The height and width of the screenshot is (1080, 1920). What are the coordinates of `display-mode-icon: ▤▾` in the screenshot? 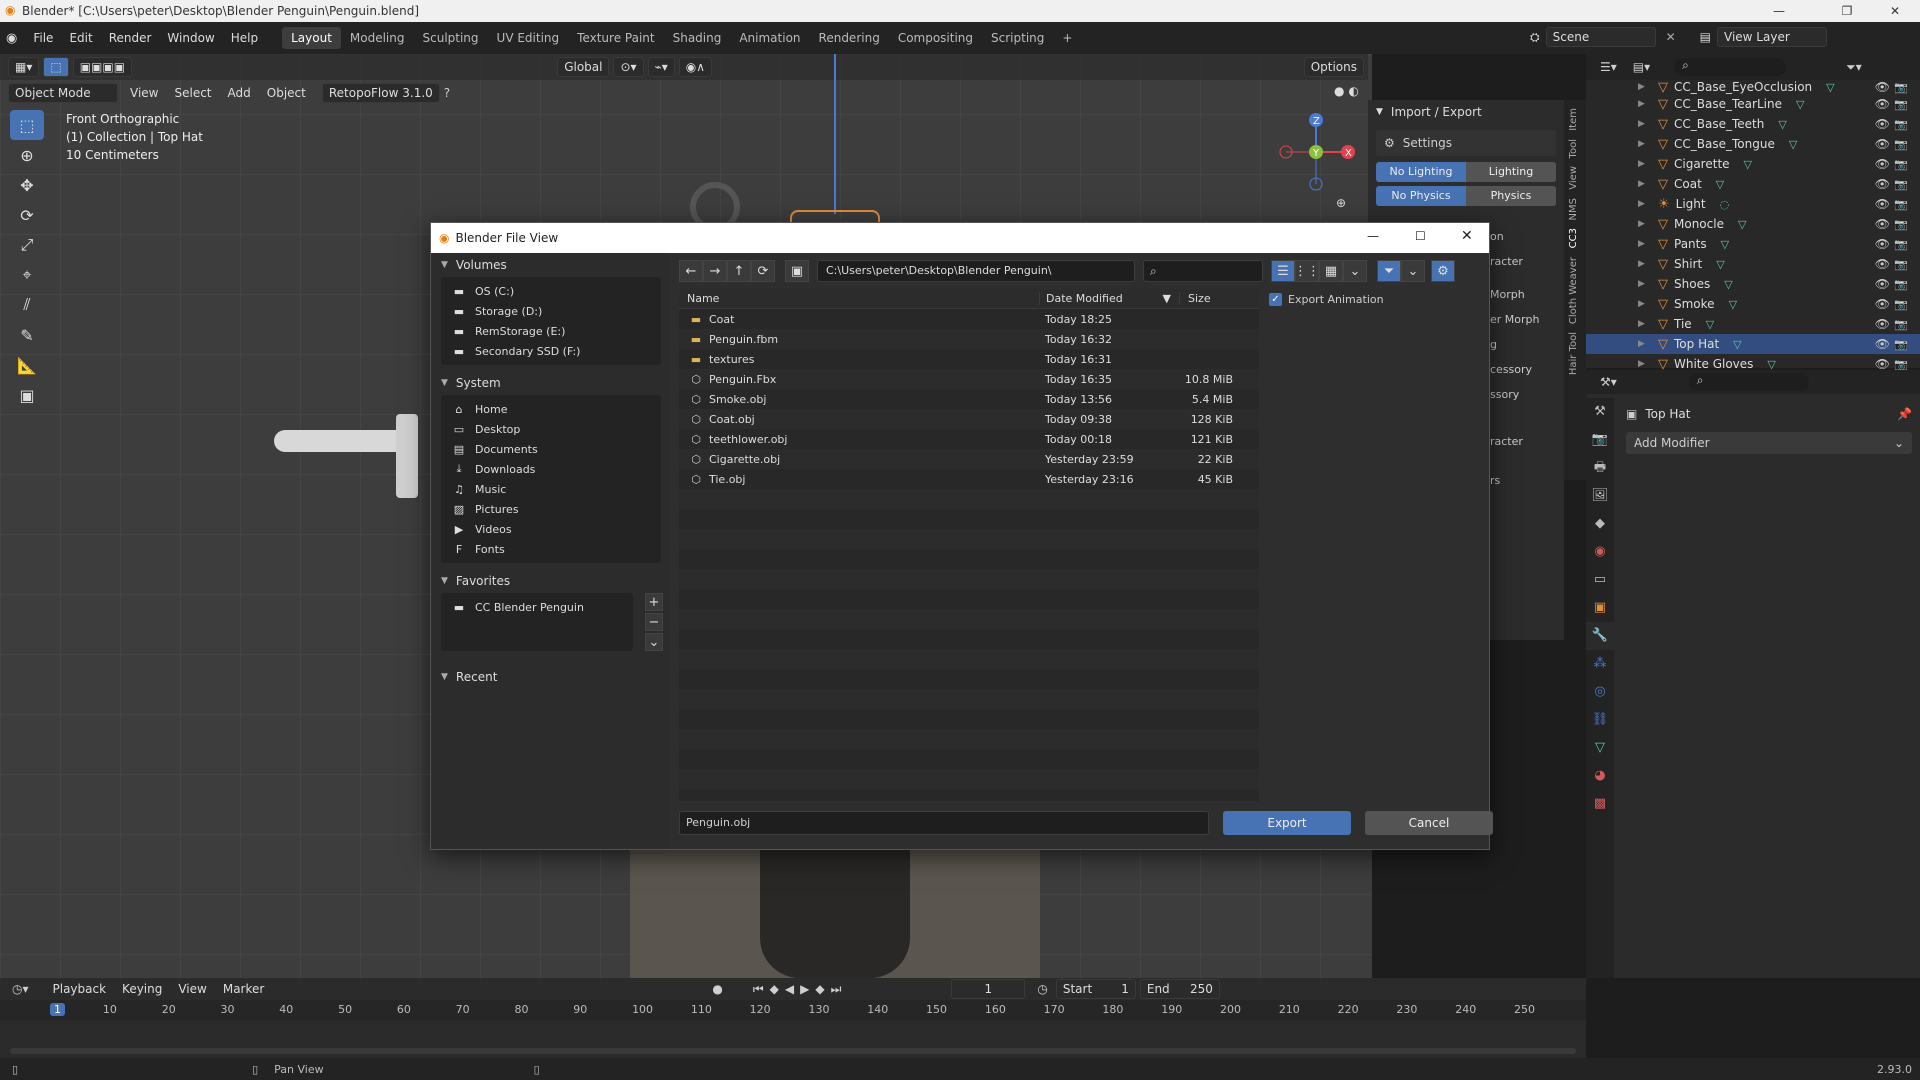 It's located at (1641, 67).